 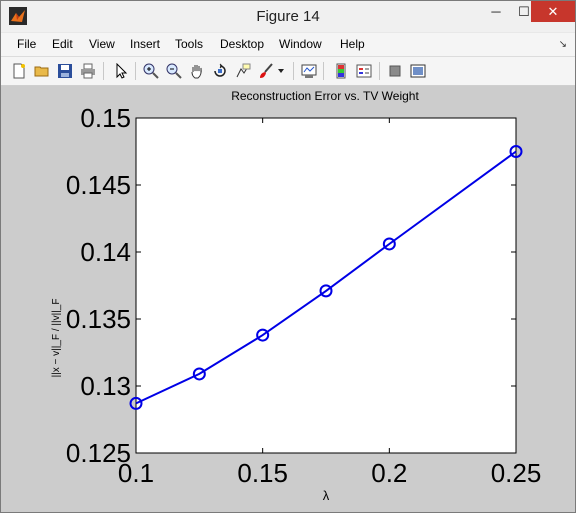 I want to click on rotate-icon, so click(x=220, y=71).